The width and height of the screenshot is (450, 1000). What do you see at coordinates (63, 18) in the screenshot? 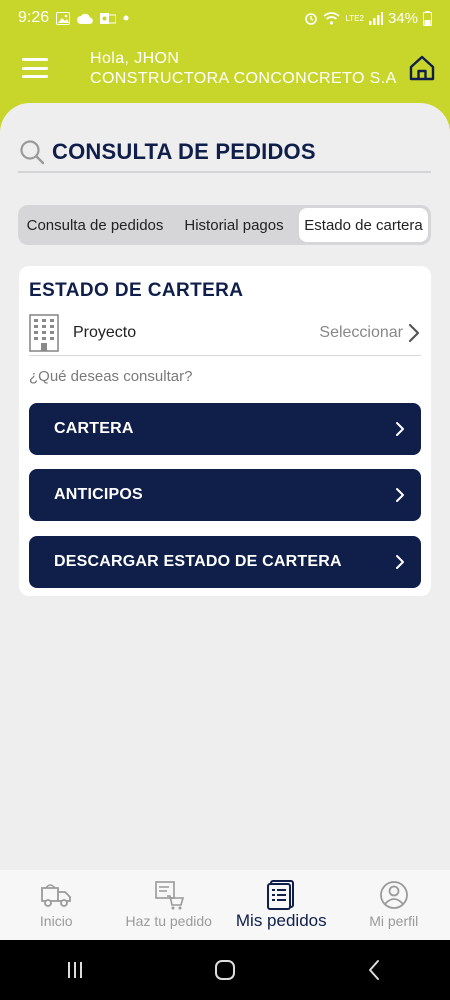
I see `gallery-icon` at bounding box center [63, 18].